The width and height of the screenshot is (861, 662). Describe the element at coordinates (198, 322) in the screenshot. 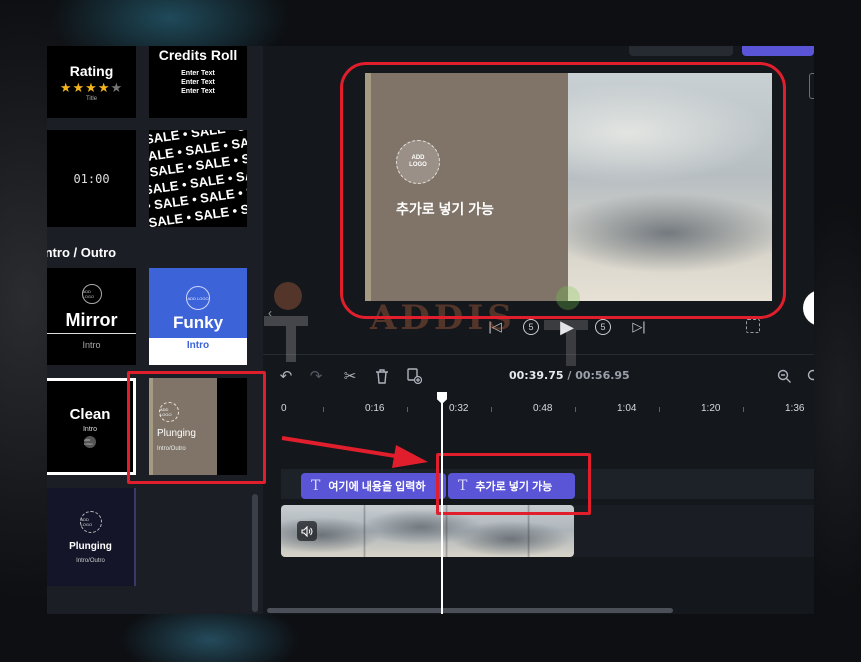

I see `tile-title: Funky` at that location.